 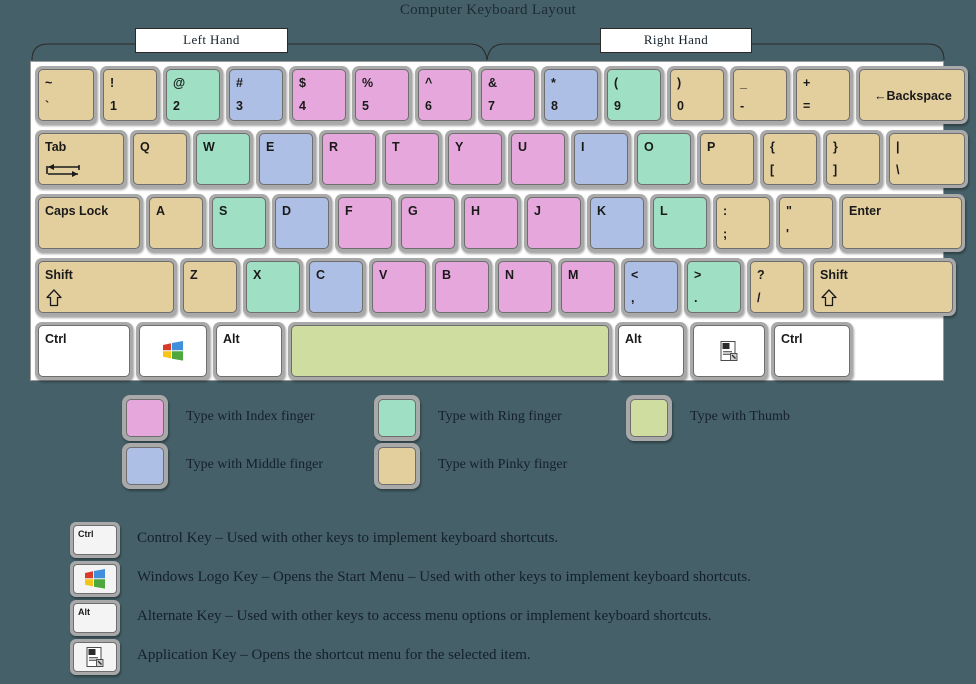 What do you see at coordinates (789, 211) in the screenshot?
I see `key-legend-top: "` at bounding box center [789, 211].